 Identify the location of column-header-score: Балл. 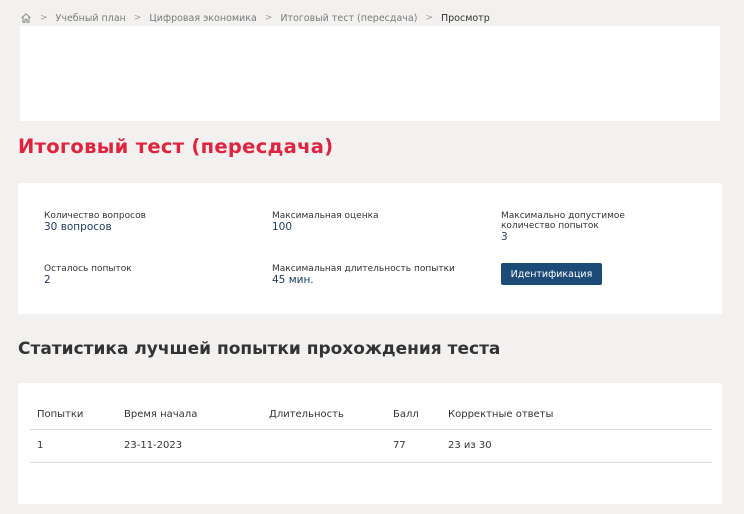
(413, 415).